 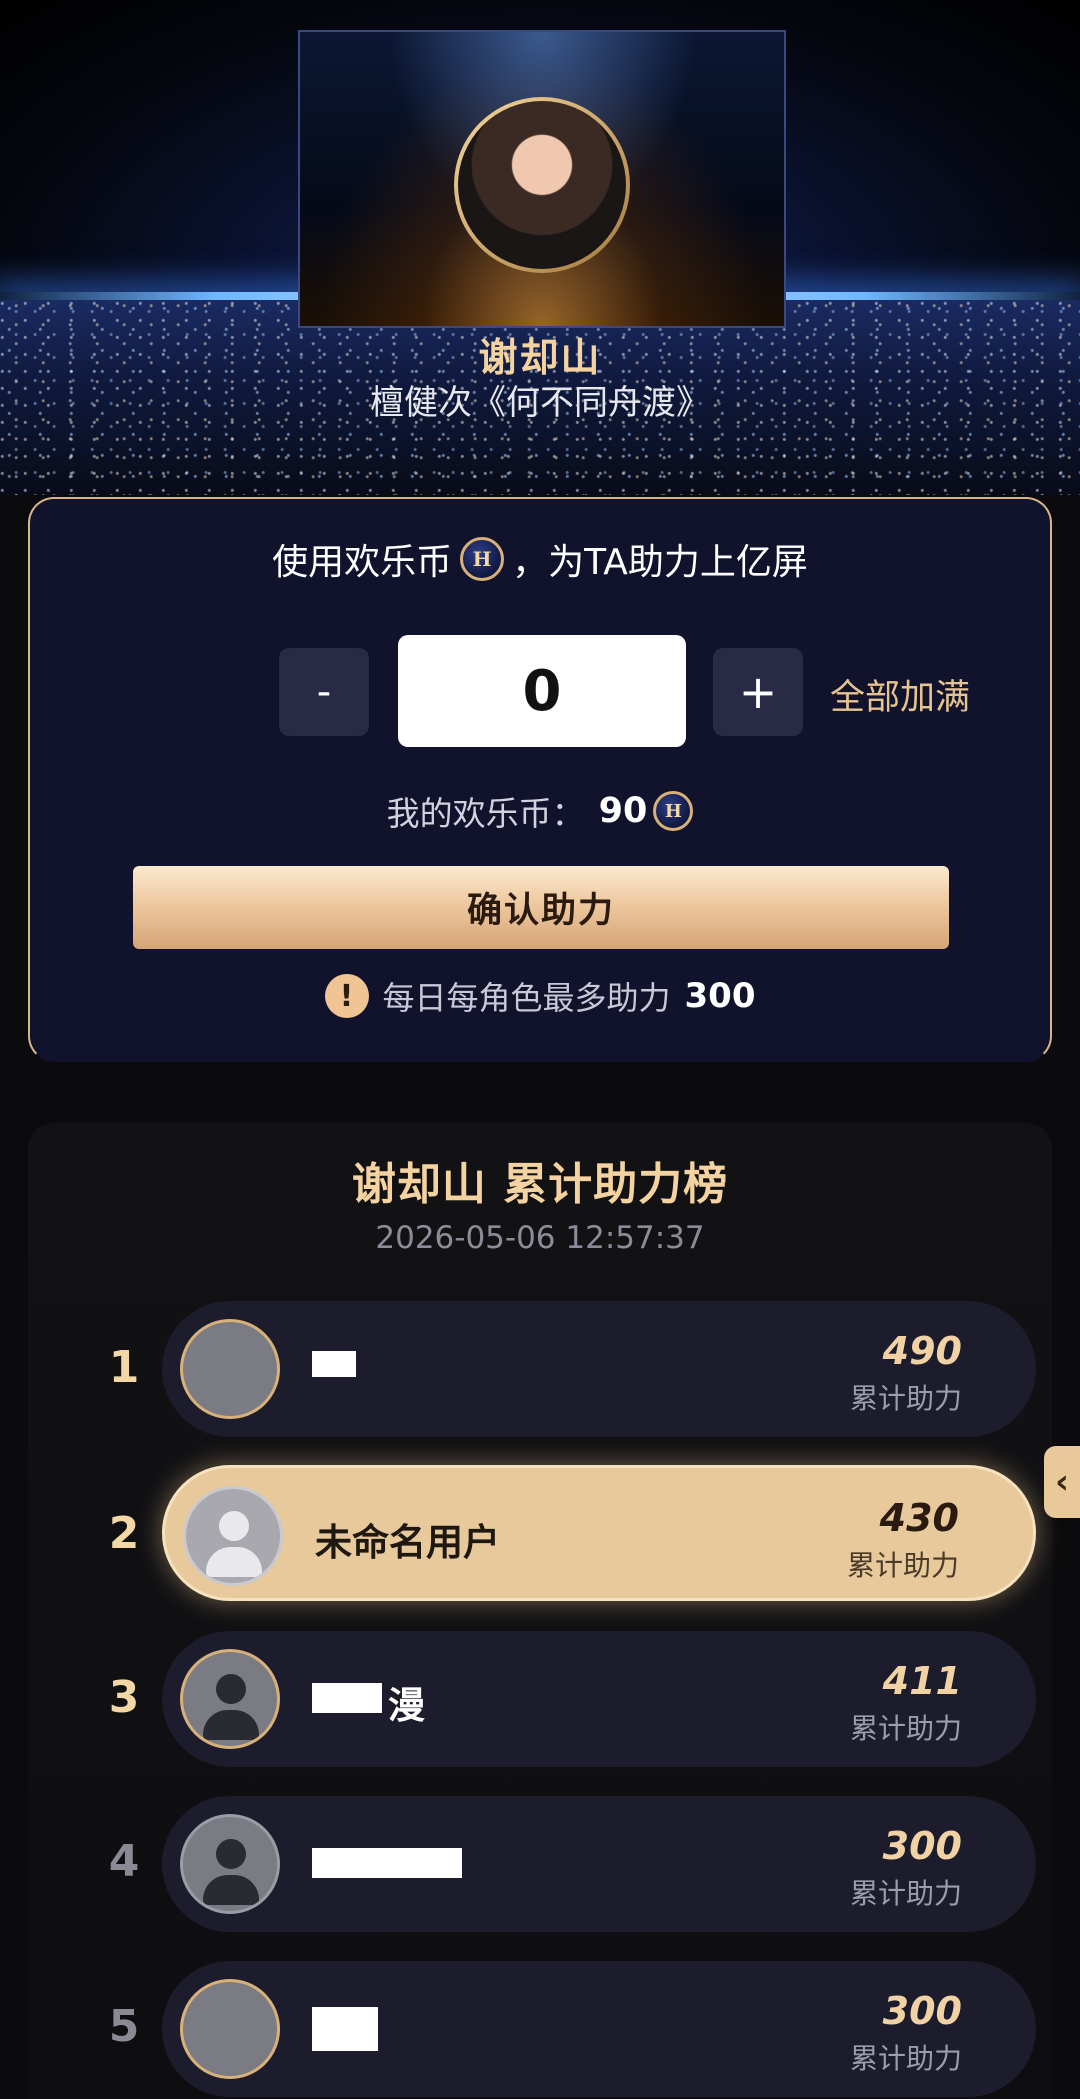 What do you see at coordinates (526, 998) in the screenshot?
I see `limit-text: 每日每角色最多助力` at bounding box center [526, 998].